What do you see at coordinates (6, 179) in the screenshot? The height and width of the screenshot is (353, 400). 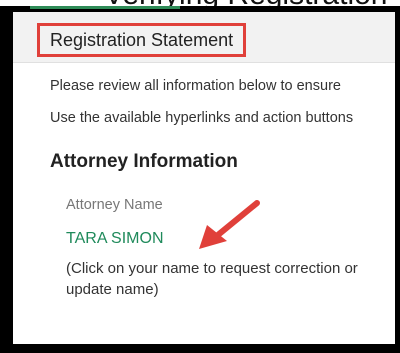 I see `left-border` at bounding box center [6, 179].